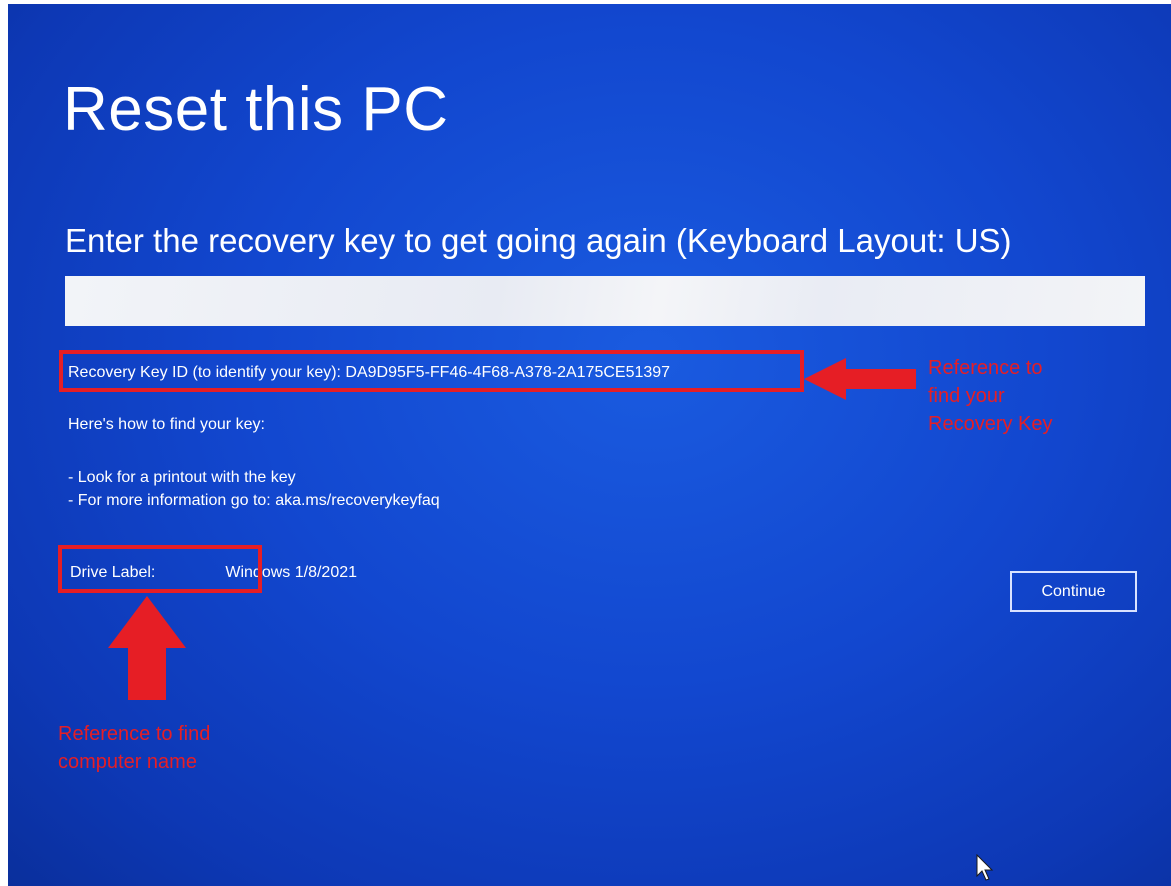 This screenshot has width=1171, height=886. What do you see at coordinates (966, 396) in the screenshot?
I see `annotation-line: find your` at bounding box center [966, 396].